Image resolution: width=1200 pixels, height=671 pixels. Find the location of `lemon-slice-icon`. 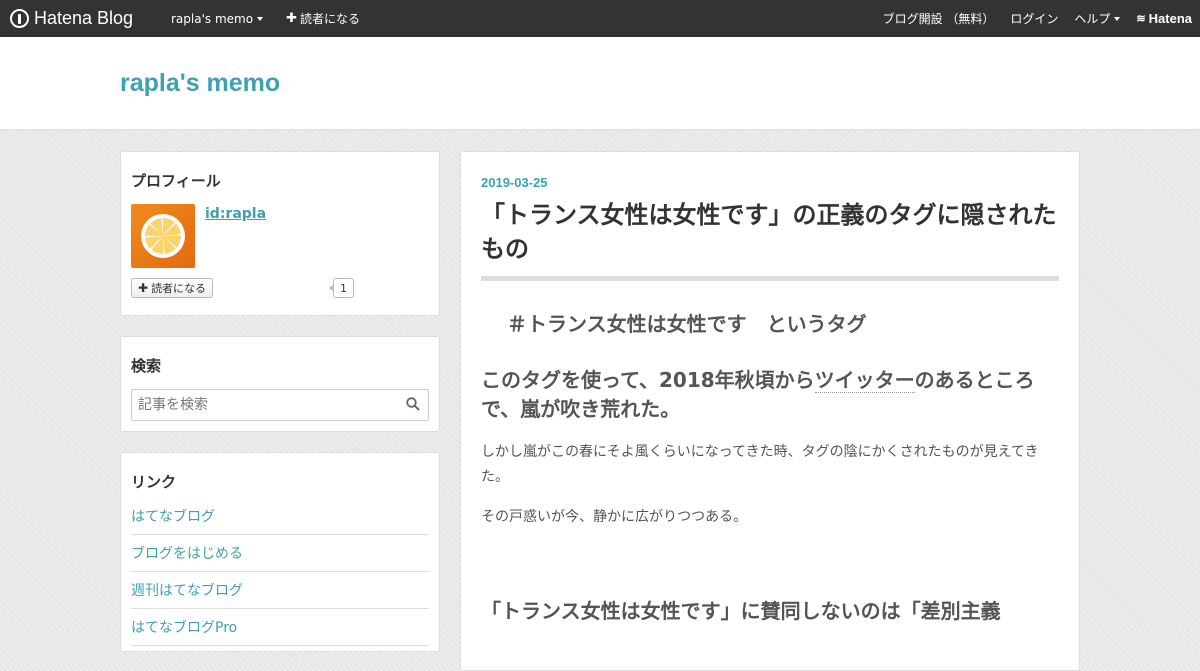

lemon-slice-icon is located at coordinates (163, 236).